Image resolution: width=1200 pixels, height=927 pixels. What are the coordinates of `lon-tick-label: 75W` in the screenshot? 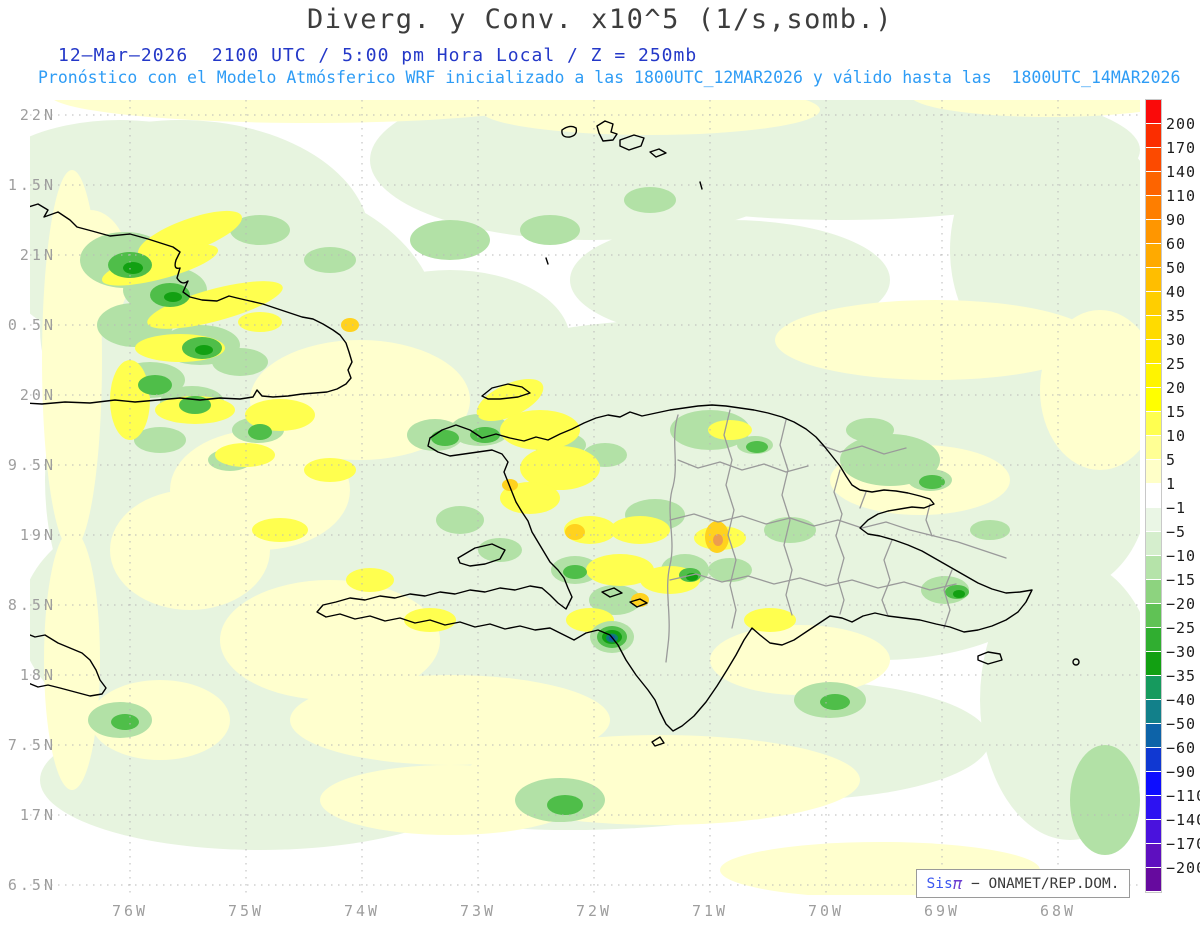 It's located at (246, 911).